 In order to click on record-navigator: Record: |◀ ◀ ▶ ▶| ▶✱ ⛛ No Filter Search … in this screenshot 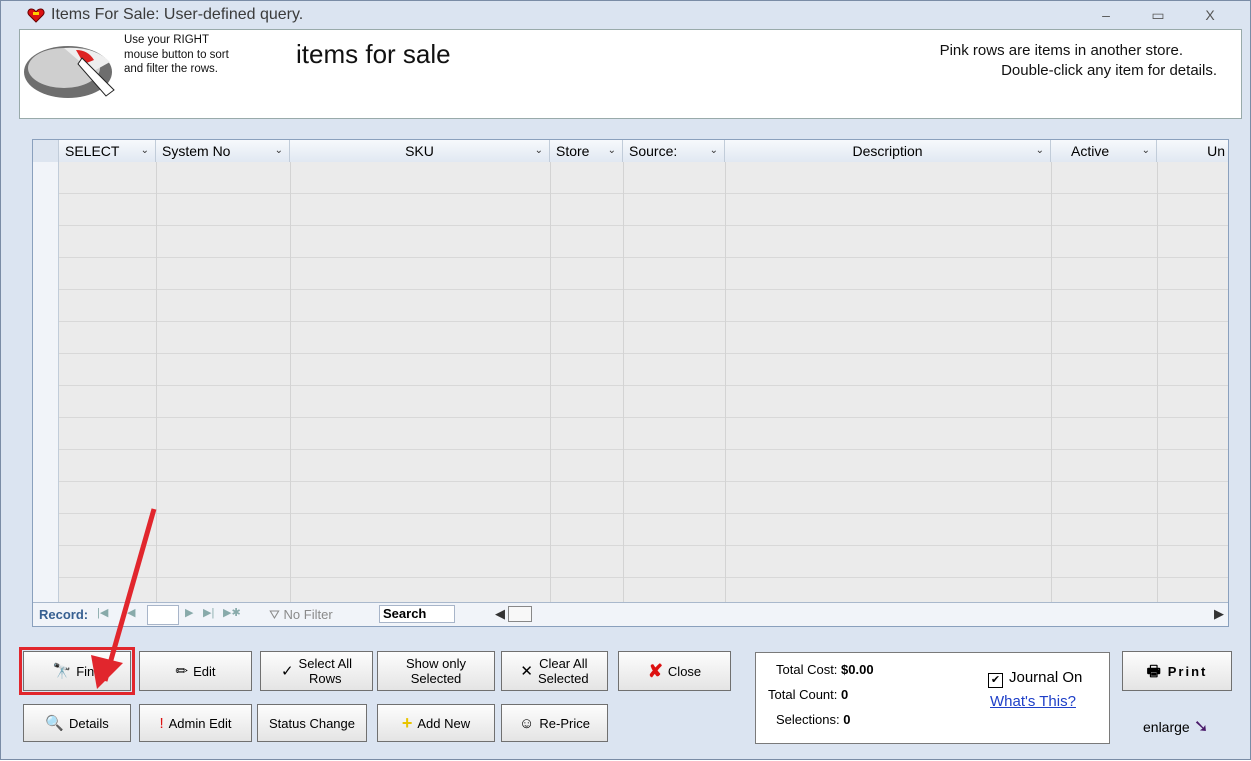, I will do `click(630, 614)`.